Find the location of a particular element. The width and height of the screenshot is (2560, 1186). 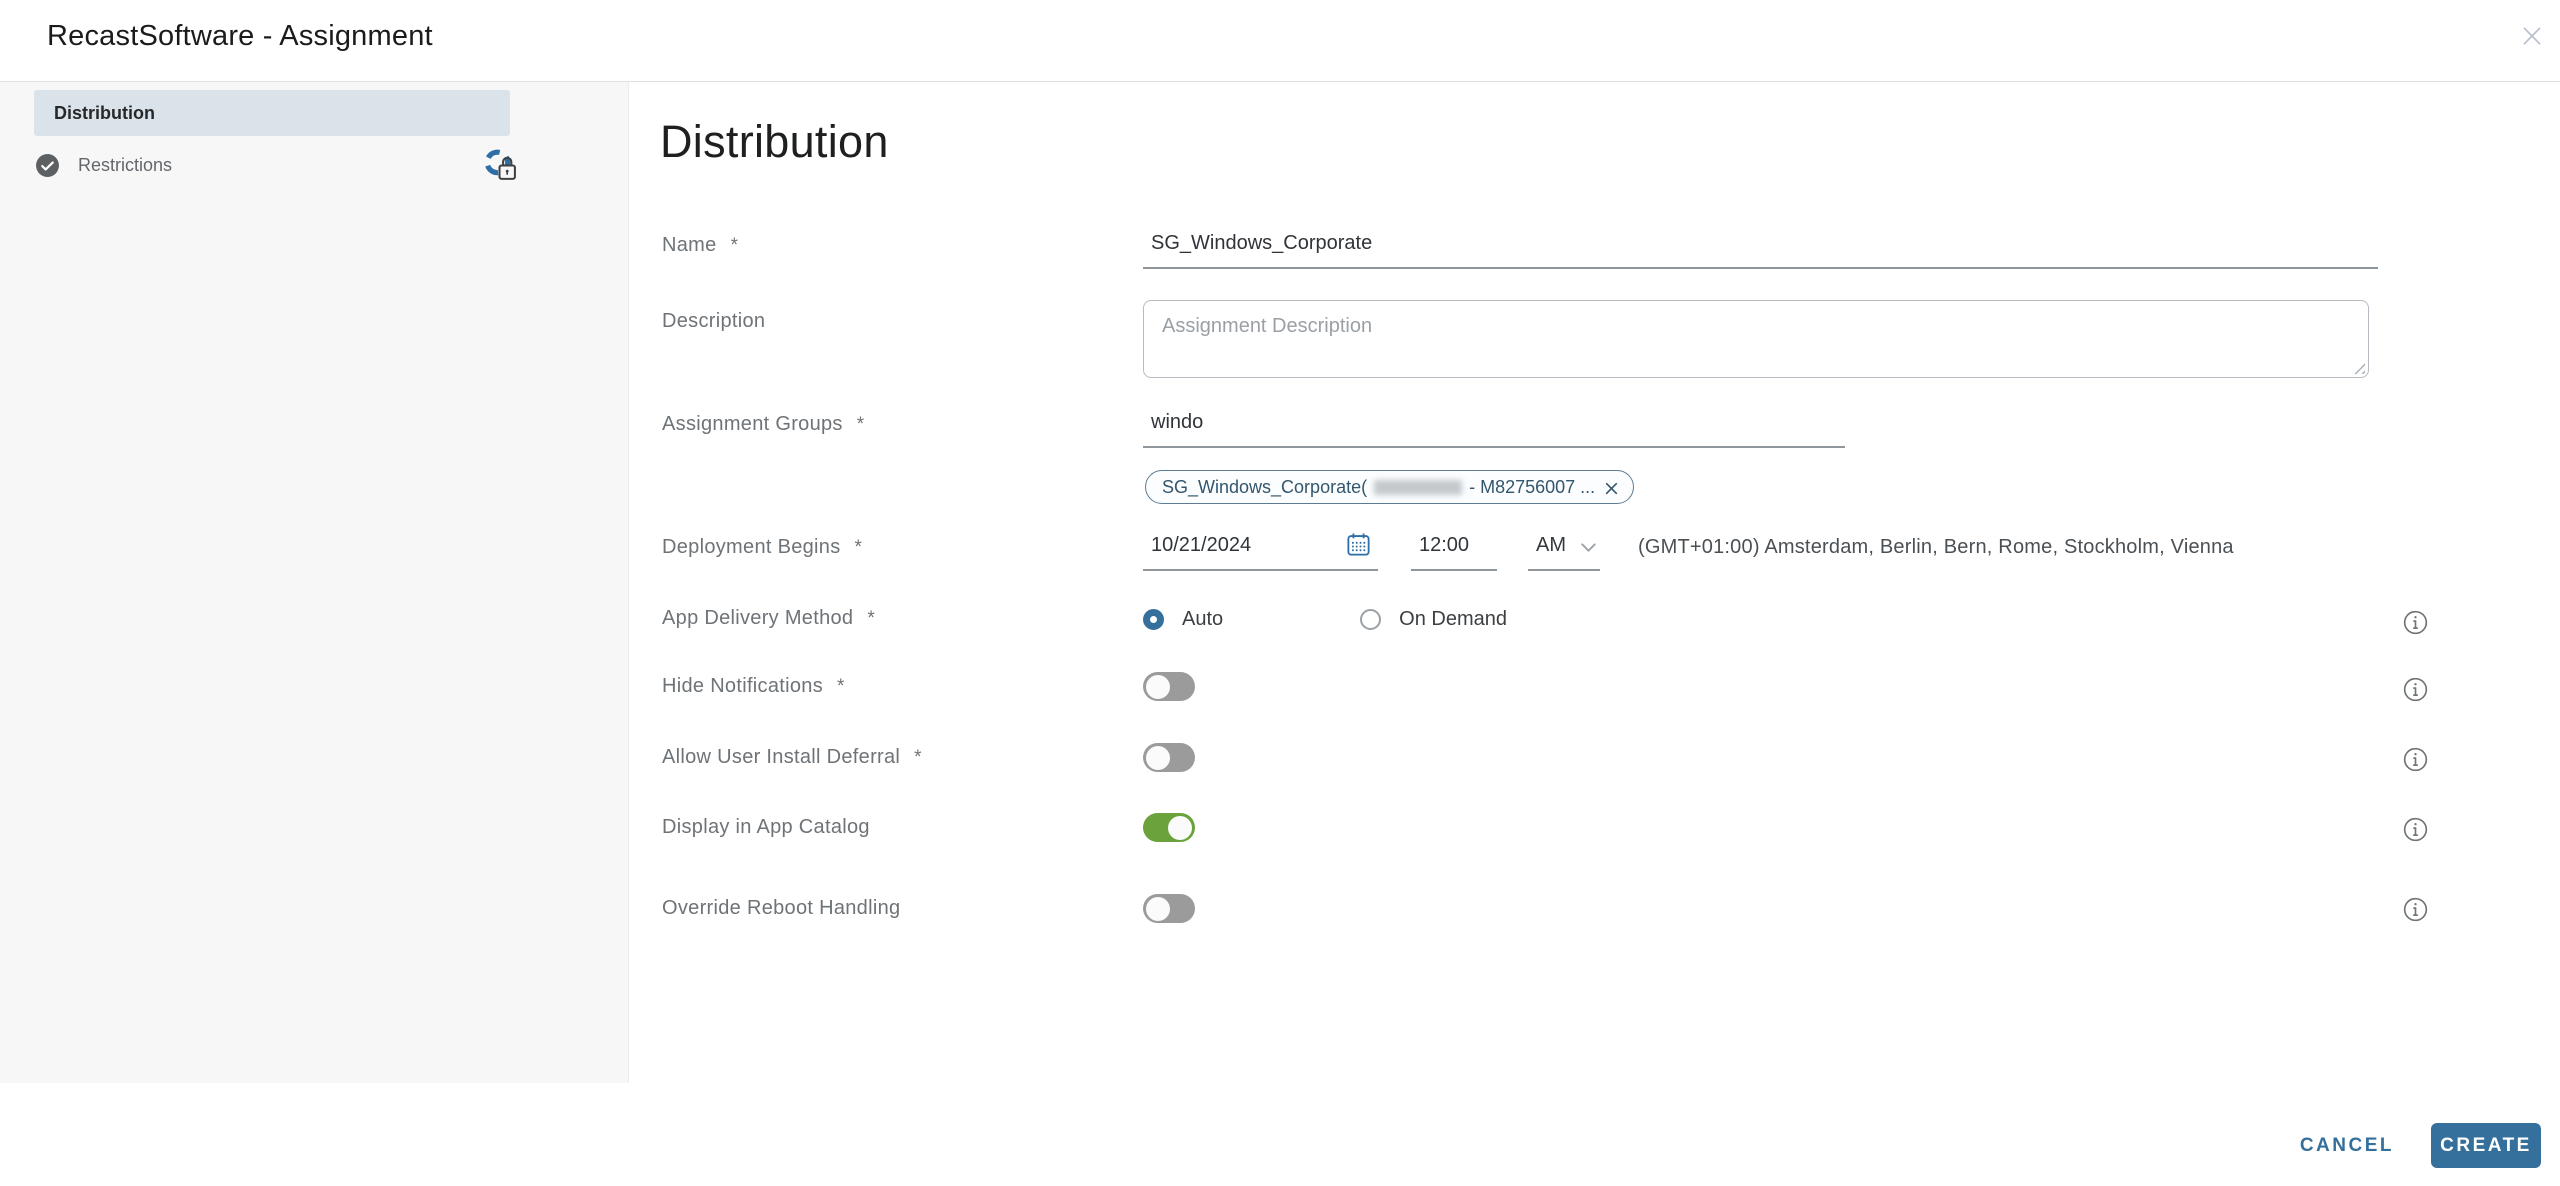

radio-on-demand-label: On Demand is located at coordinates (1453, 618).